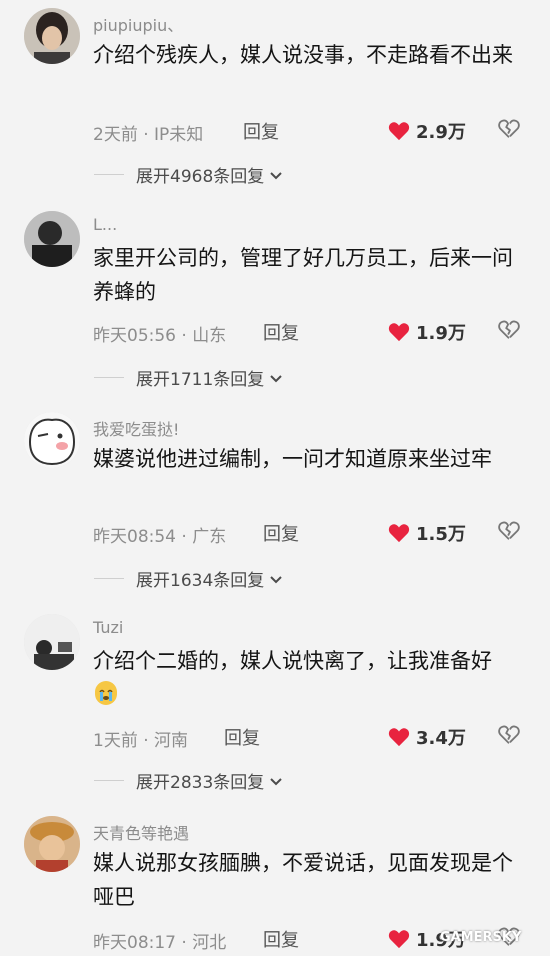  I want to click on username: piupiupiu、, so click(138, 24).